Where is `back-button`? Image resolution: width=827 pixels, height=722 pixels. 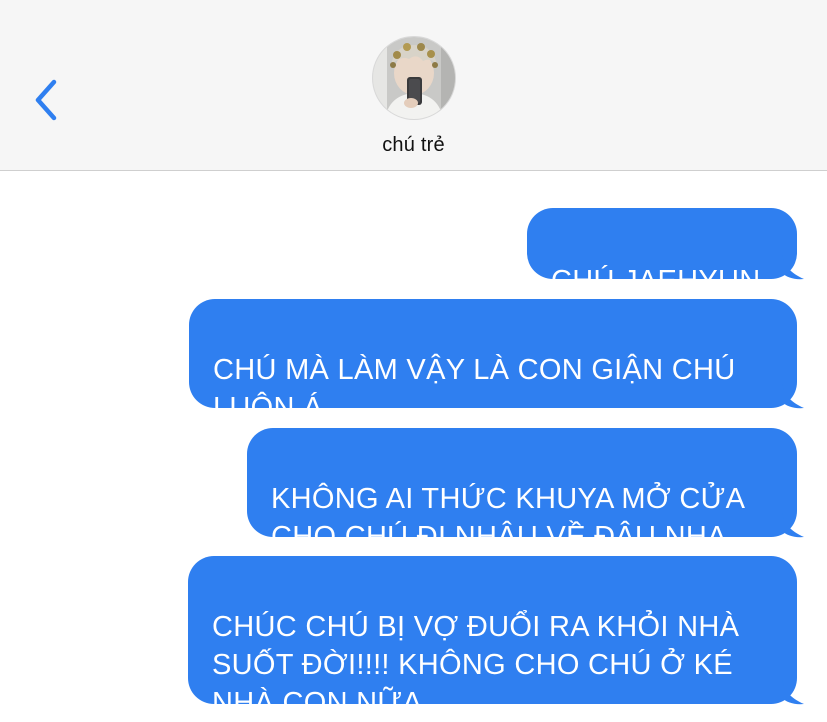 back-button is located at coordinates (48, 100).